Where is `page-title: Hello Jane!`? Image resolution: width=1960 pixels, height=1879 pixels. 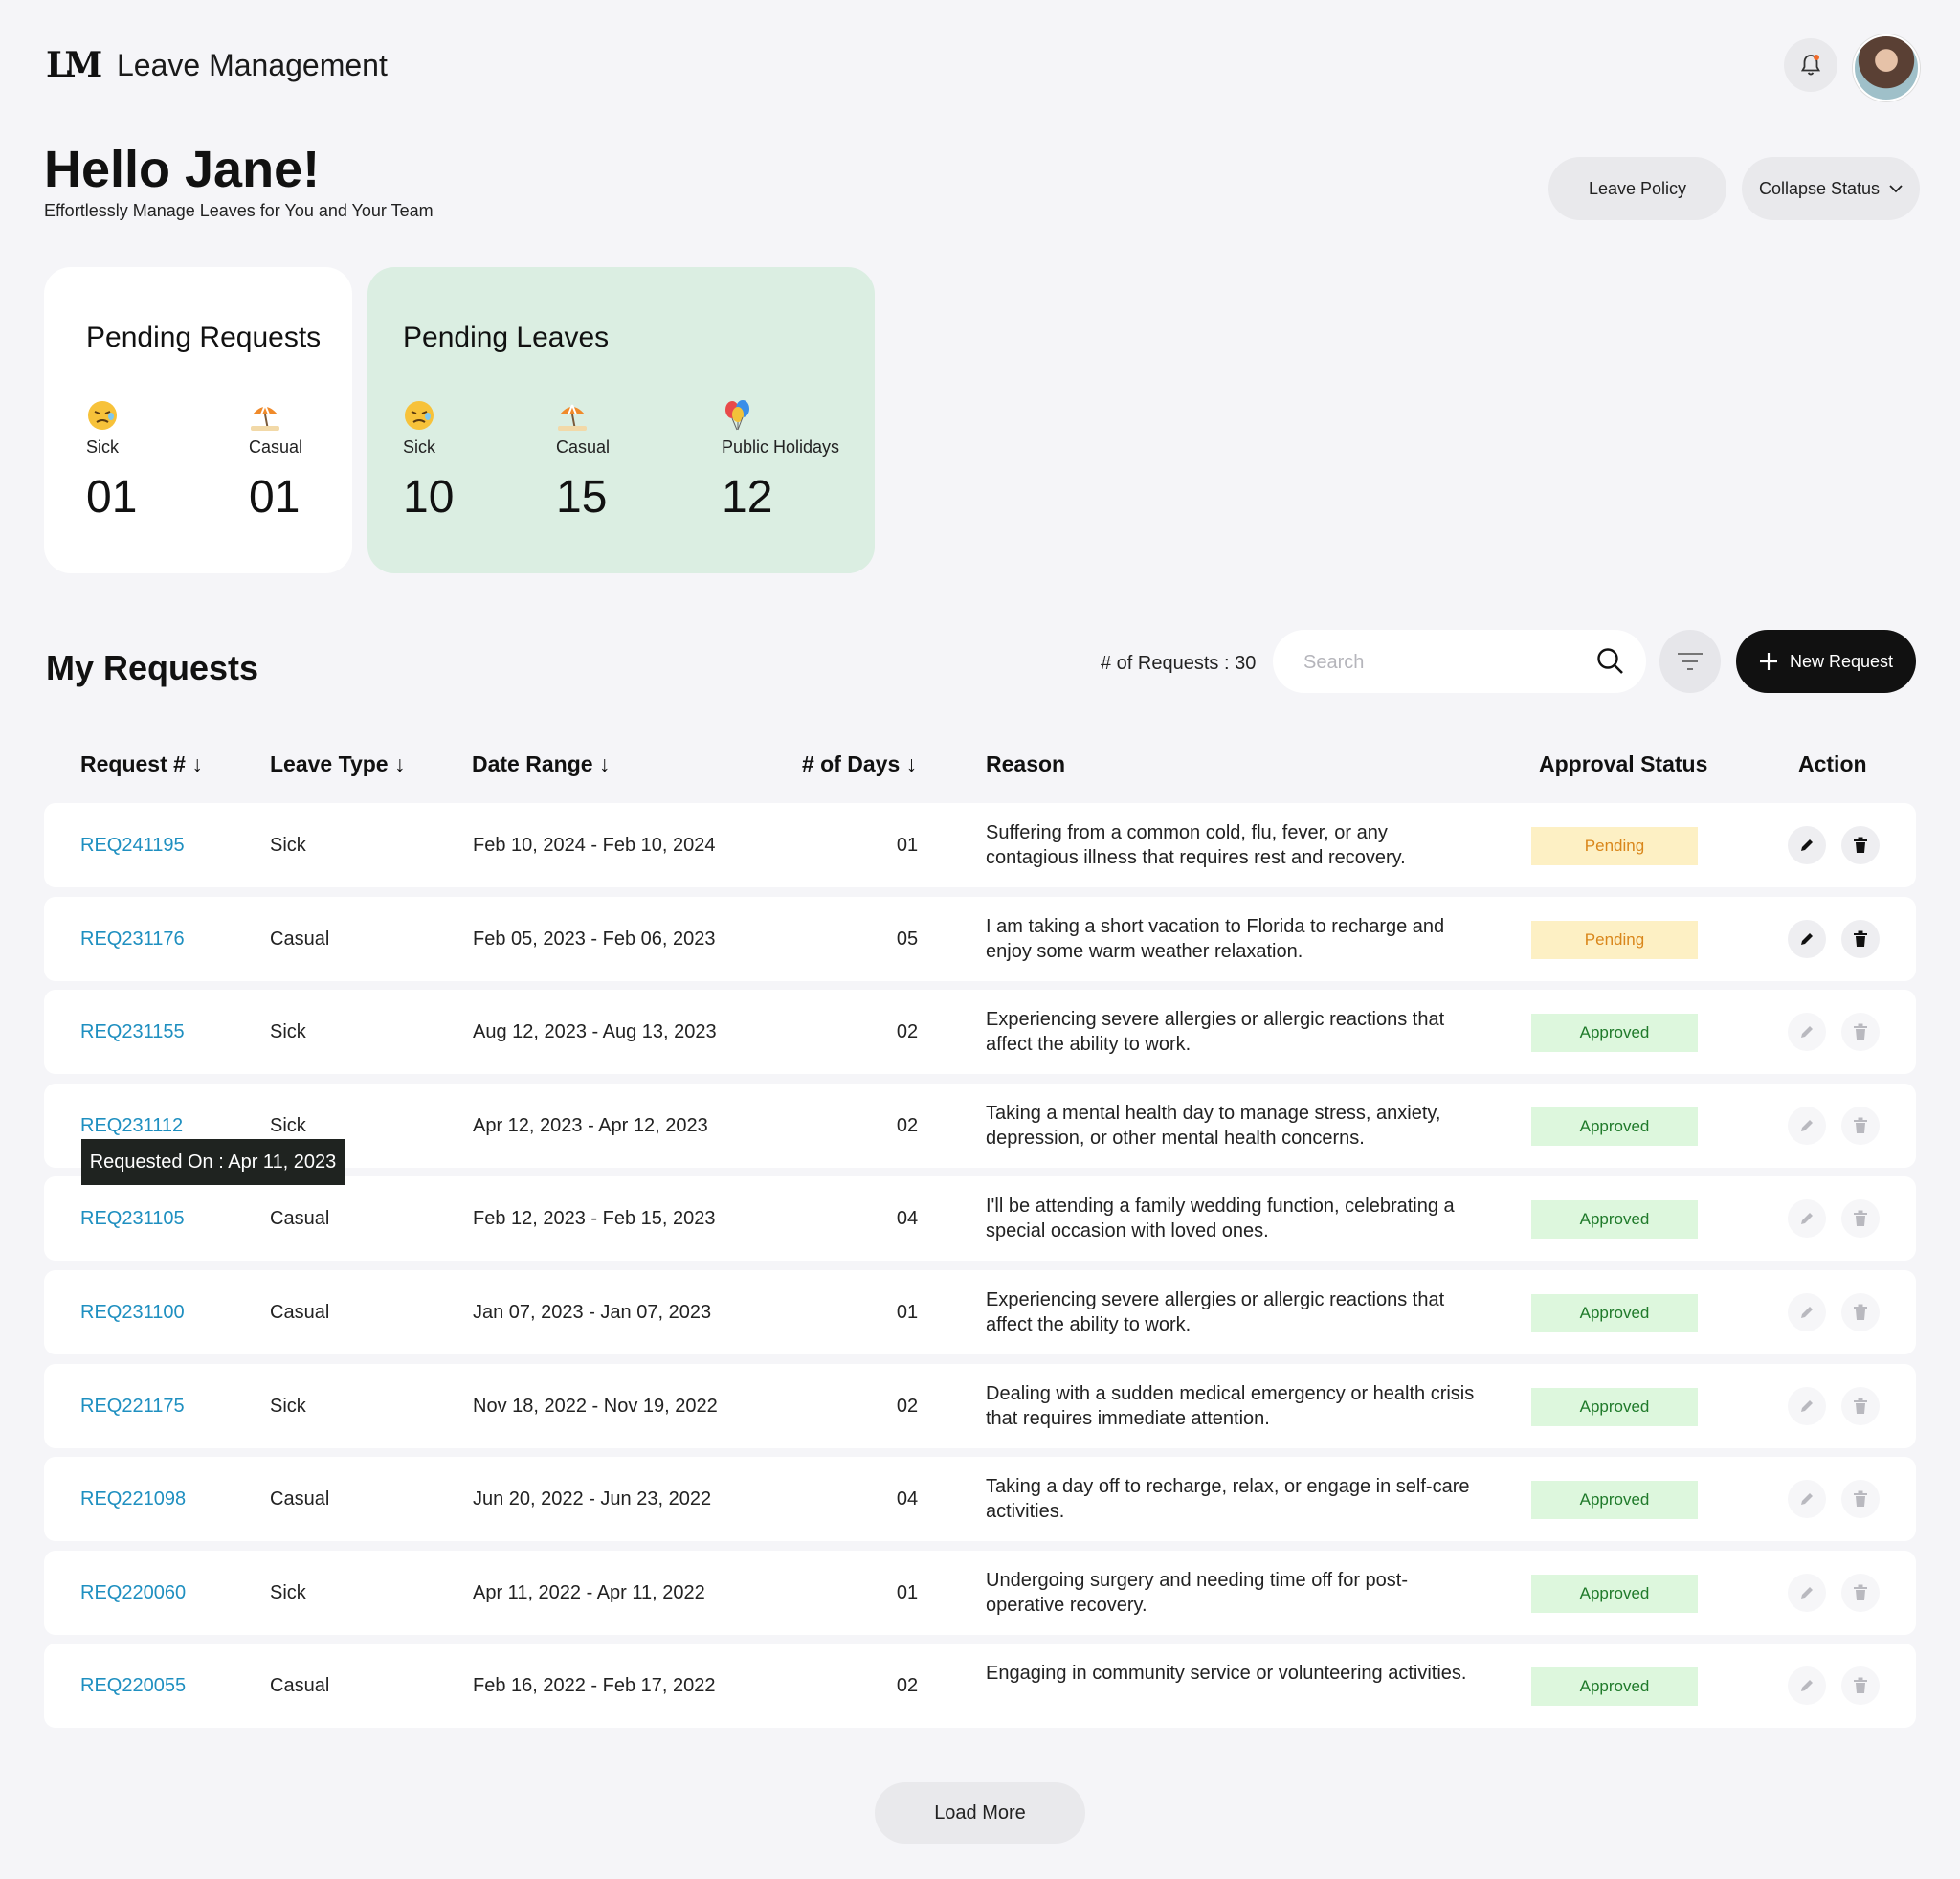 page-title: Hello Jane! is located at coordinates (182, 169).